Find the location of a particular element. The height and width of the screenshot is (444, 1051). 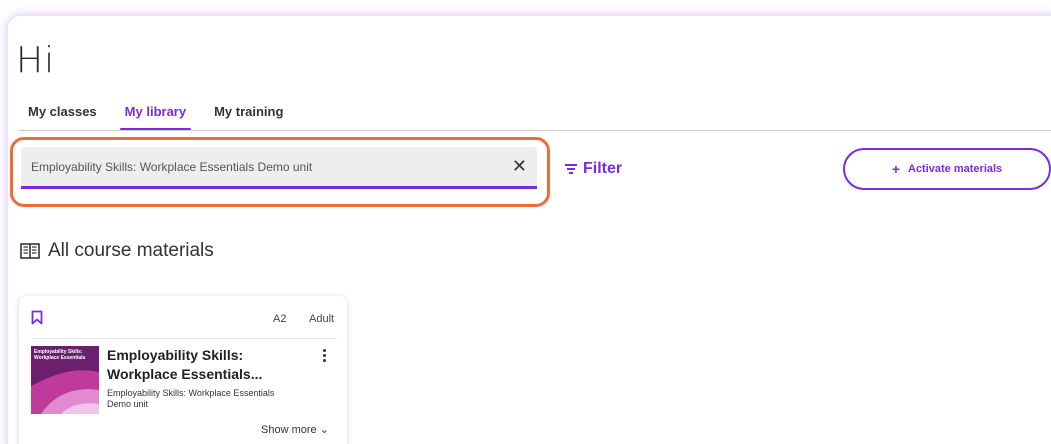

section-title: All course materials is located at coordinates (131, 250).